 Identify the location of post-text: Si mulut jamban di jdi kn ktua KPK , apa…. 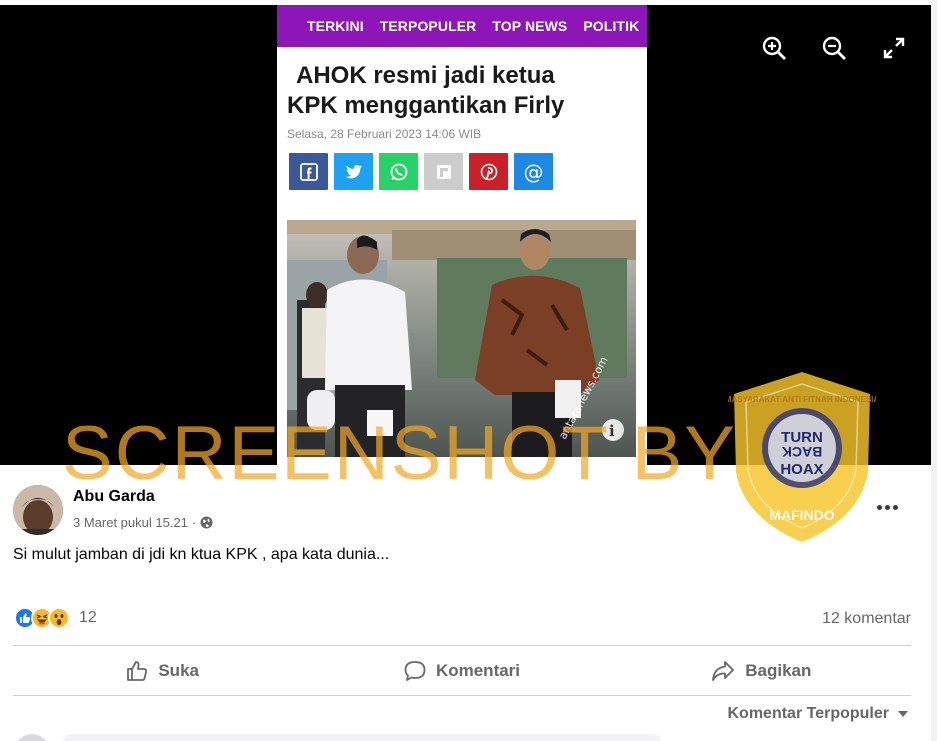
(201, 554).